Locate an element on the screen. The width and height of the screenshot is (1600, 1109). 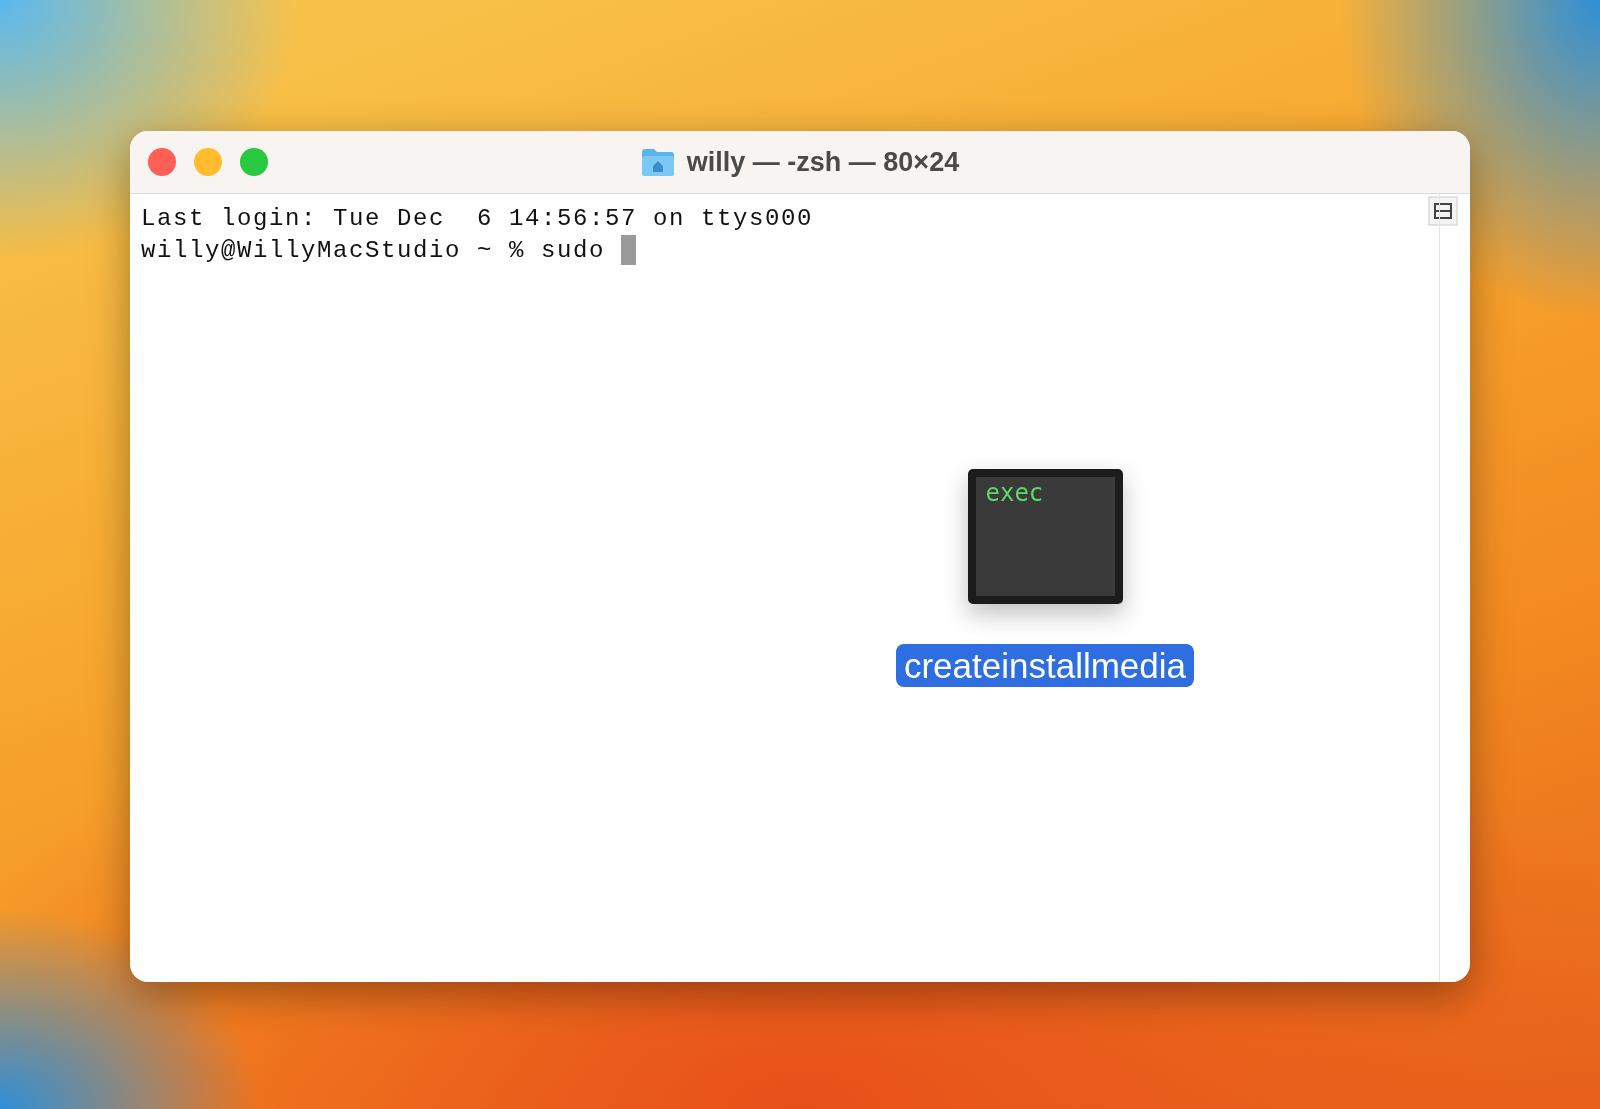
scroll-split-icon is located at coordinates (1443, 211).